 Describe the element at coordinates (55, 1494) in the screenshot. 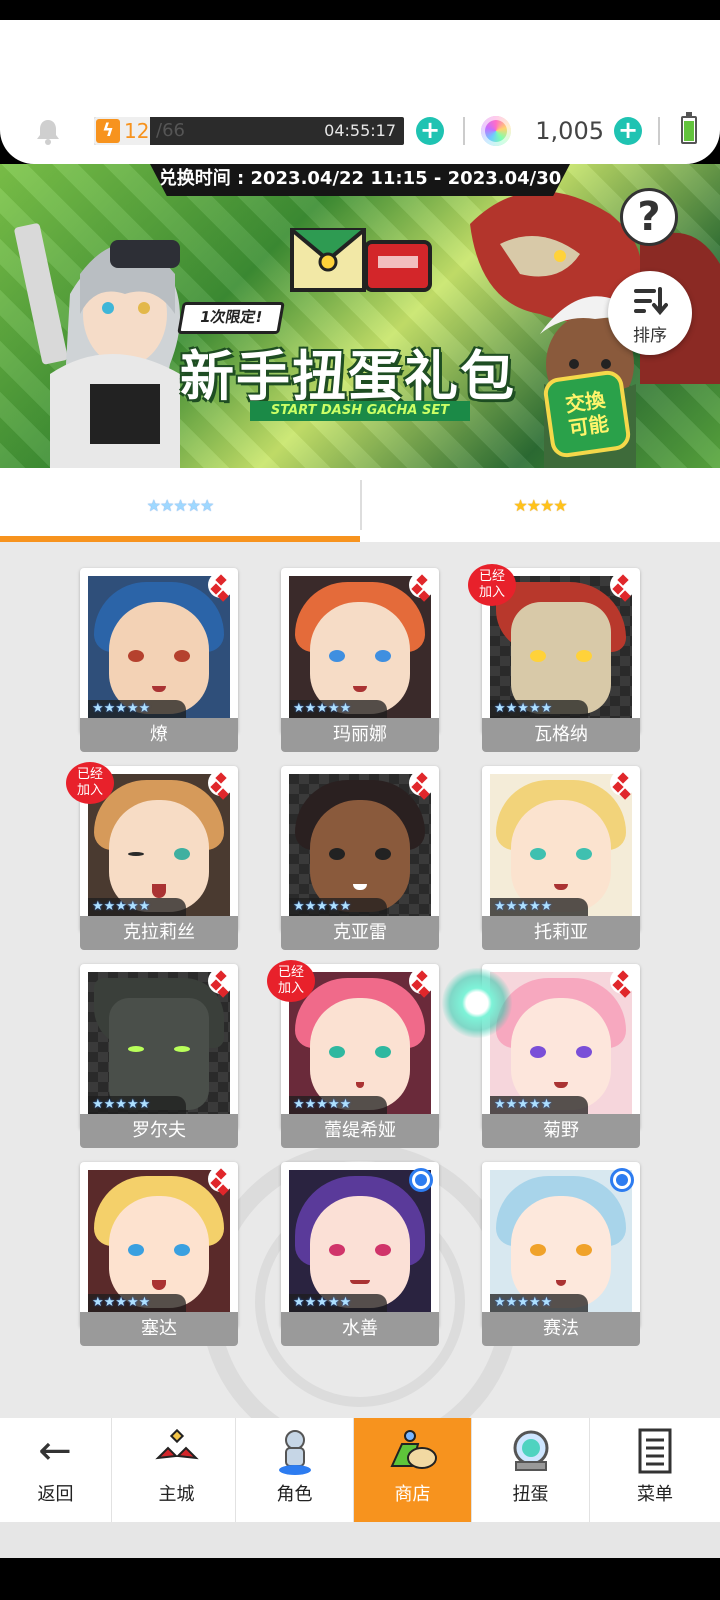

I see `nav-back-label: 返回` at that location.